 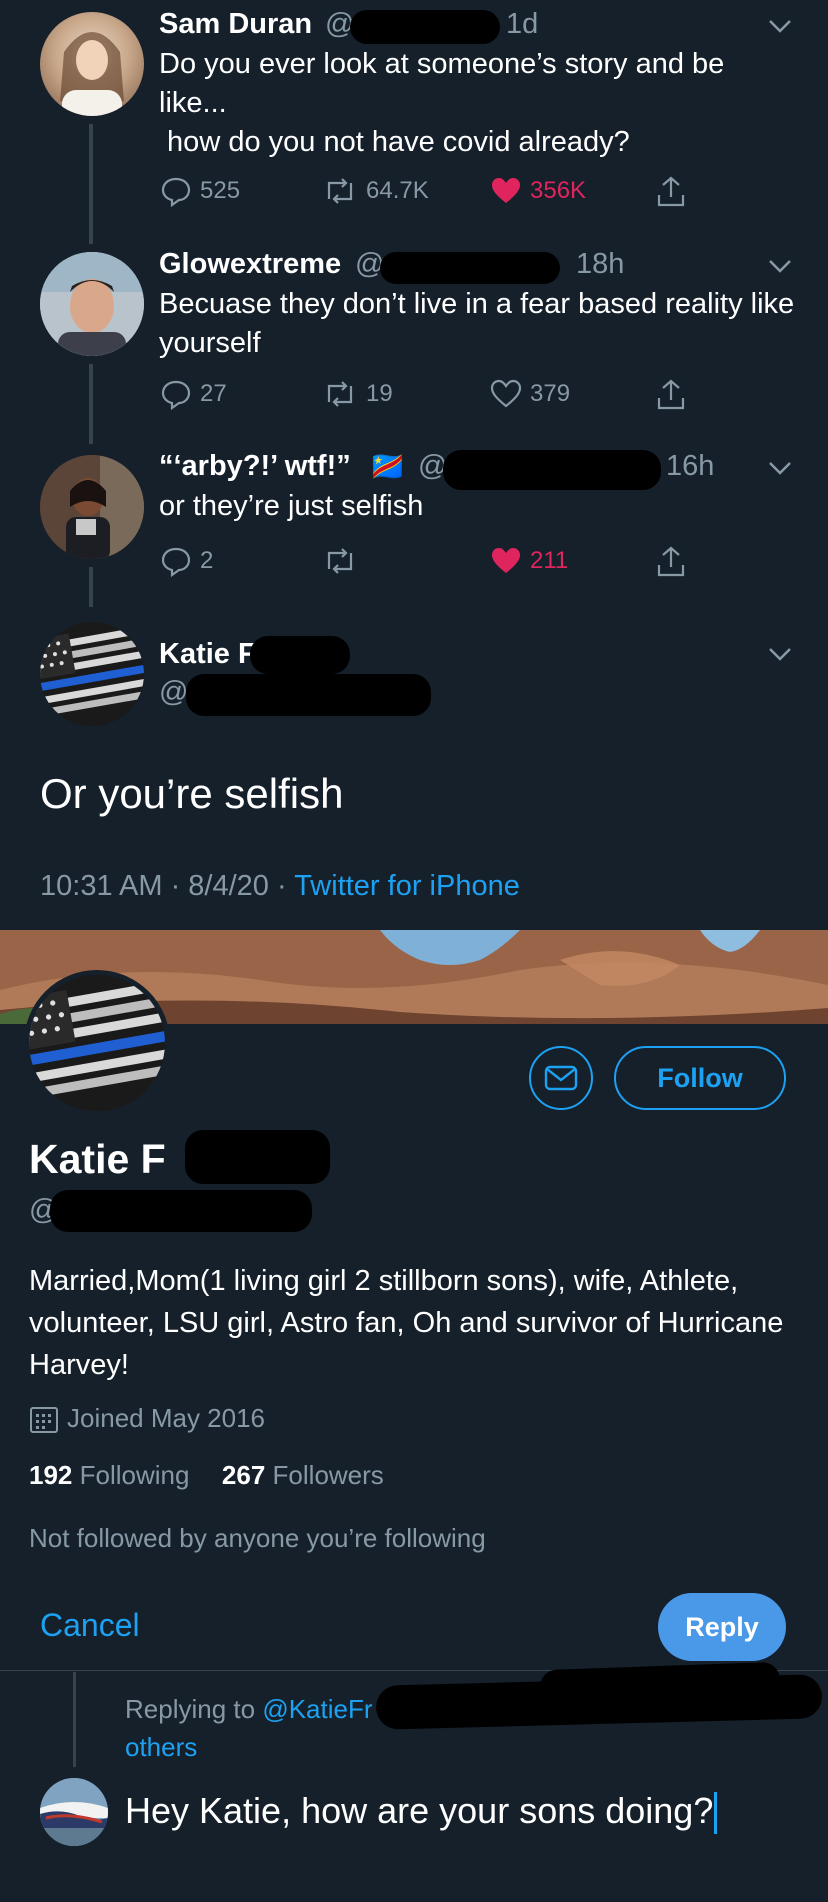 I want to click on tweet-timestamp: 10:31 AM · 8/4/20 ·, so click(x=167, y=886).